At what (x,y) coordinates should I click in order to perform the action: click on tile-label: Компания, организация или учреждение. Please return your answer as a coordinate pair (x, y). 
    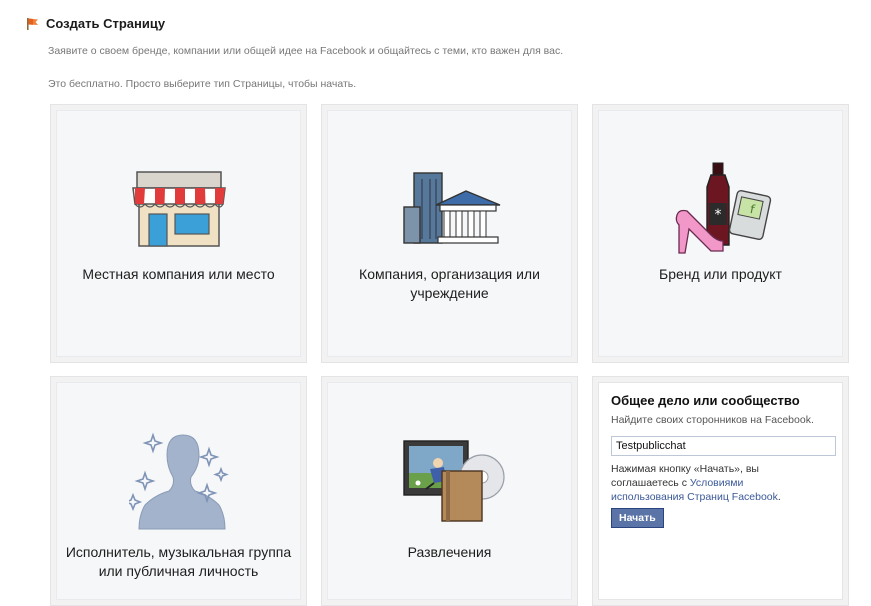
    Looking at the image, I should click on (449, 283).